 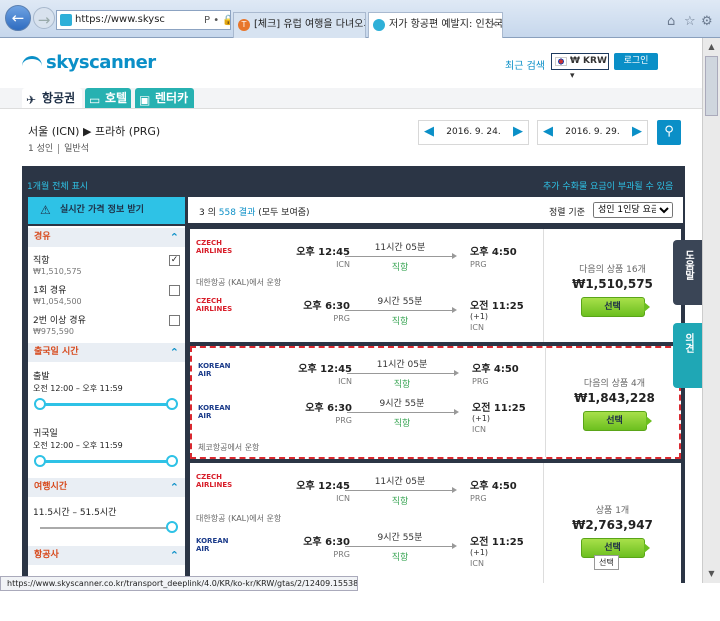 I want to click on window-bottom, so click(x=360, y=609).